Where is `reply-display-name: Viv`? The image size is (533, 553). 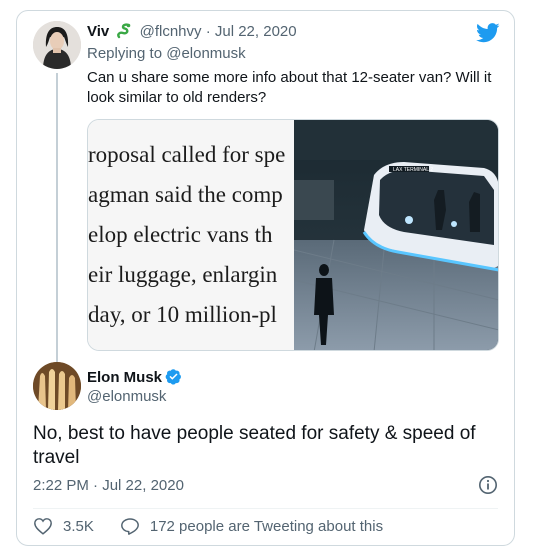
reply-display-name: Viv is located at coordinates (98, 31).